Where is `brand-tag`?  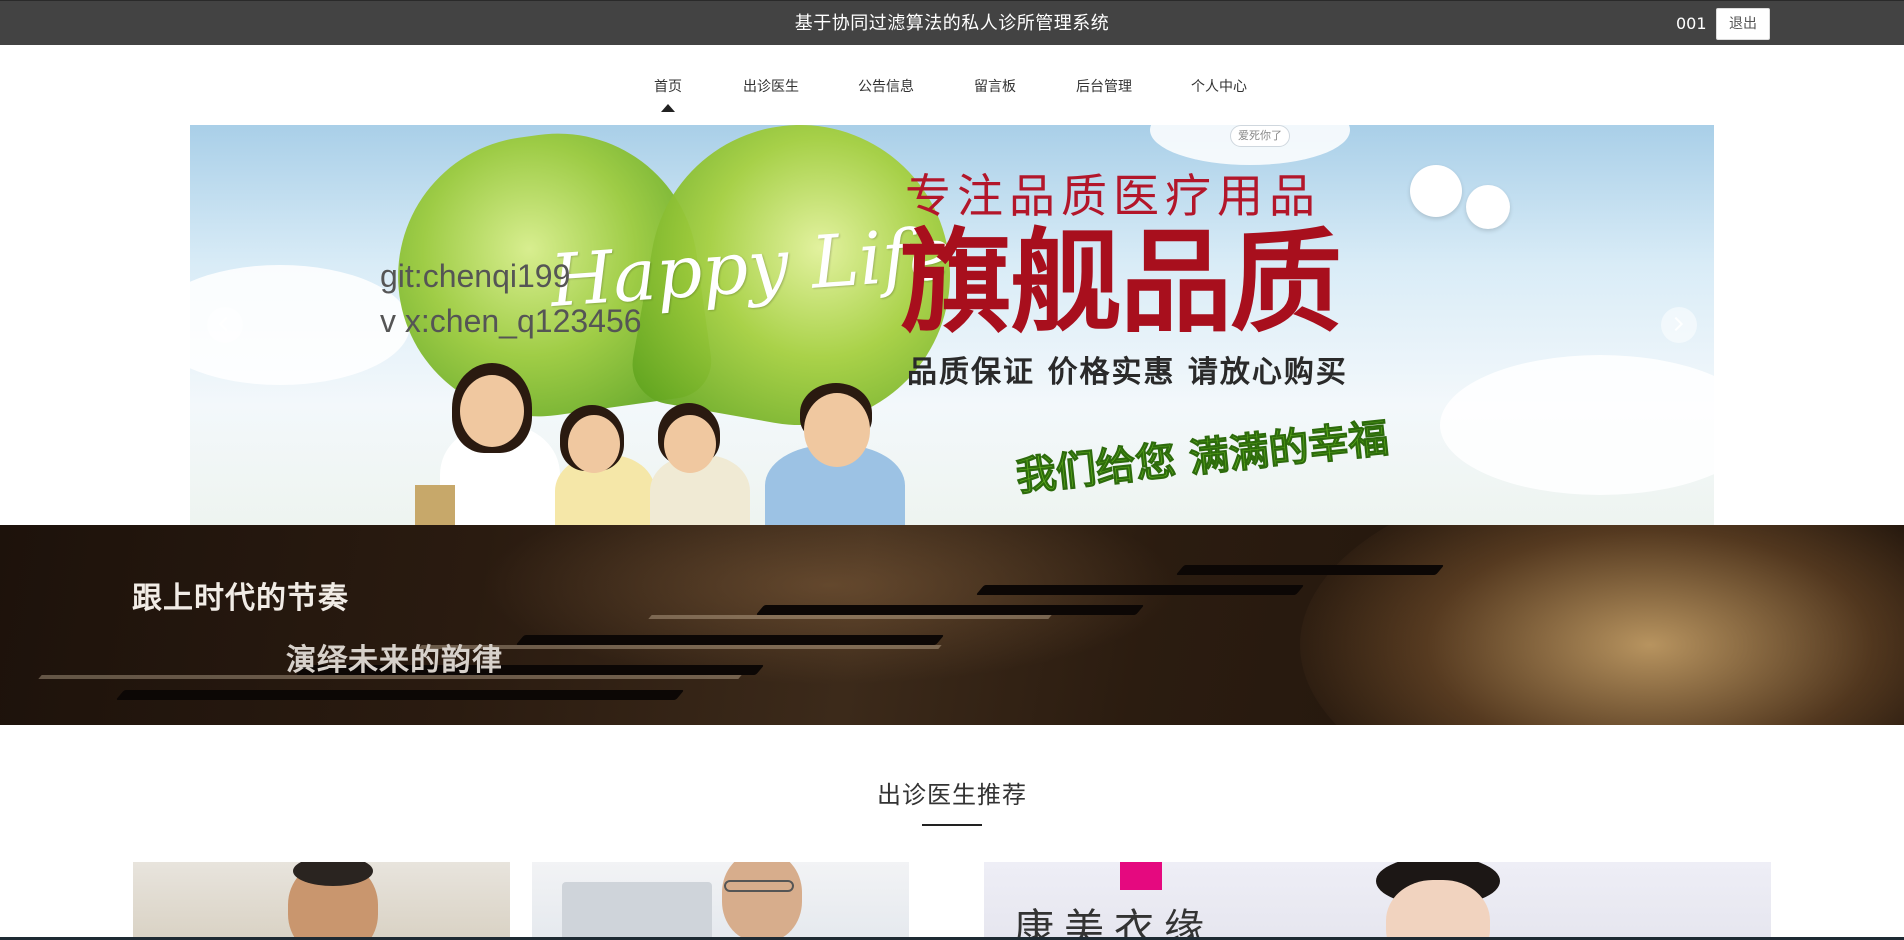 brand-tag is located at coordinates (1141, 876).